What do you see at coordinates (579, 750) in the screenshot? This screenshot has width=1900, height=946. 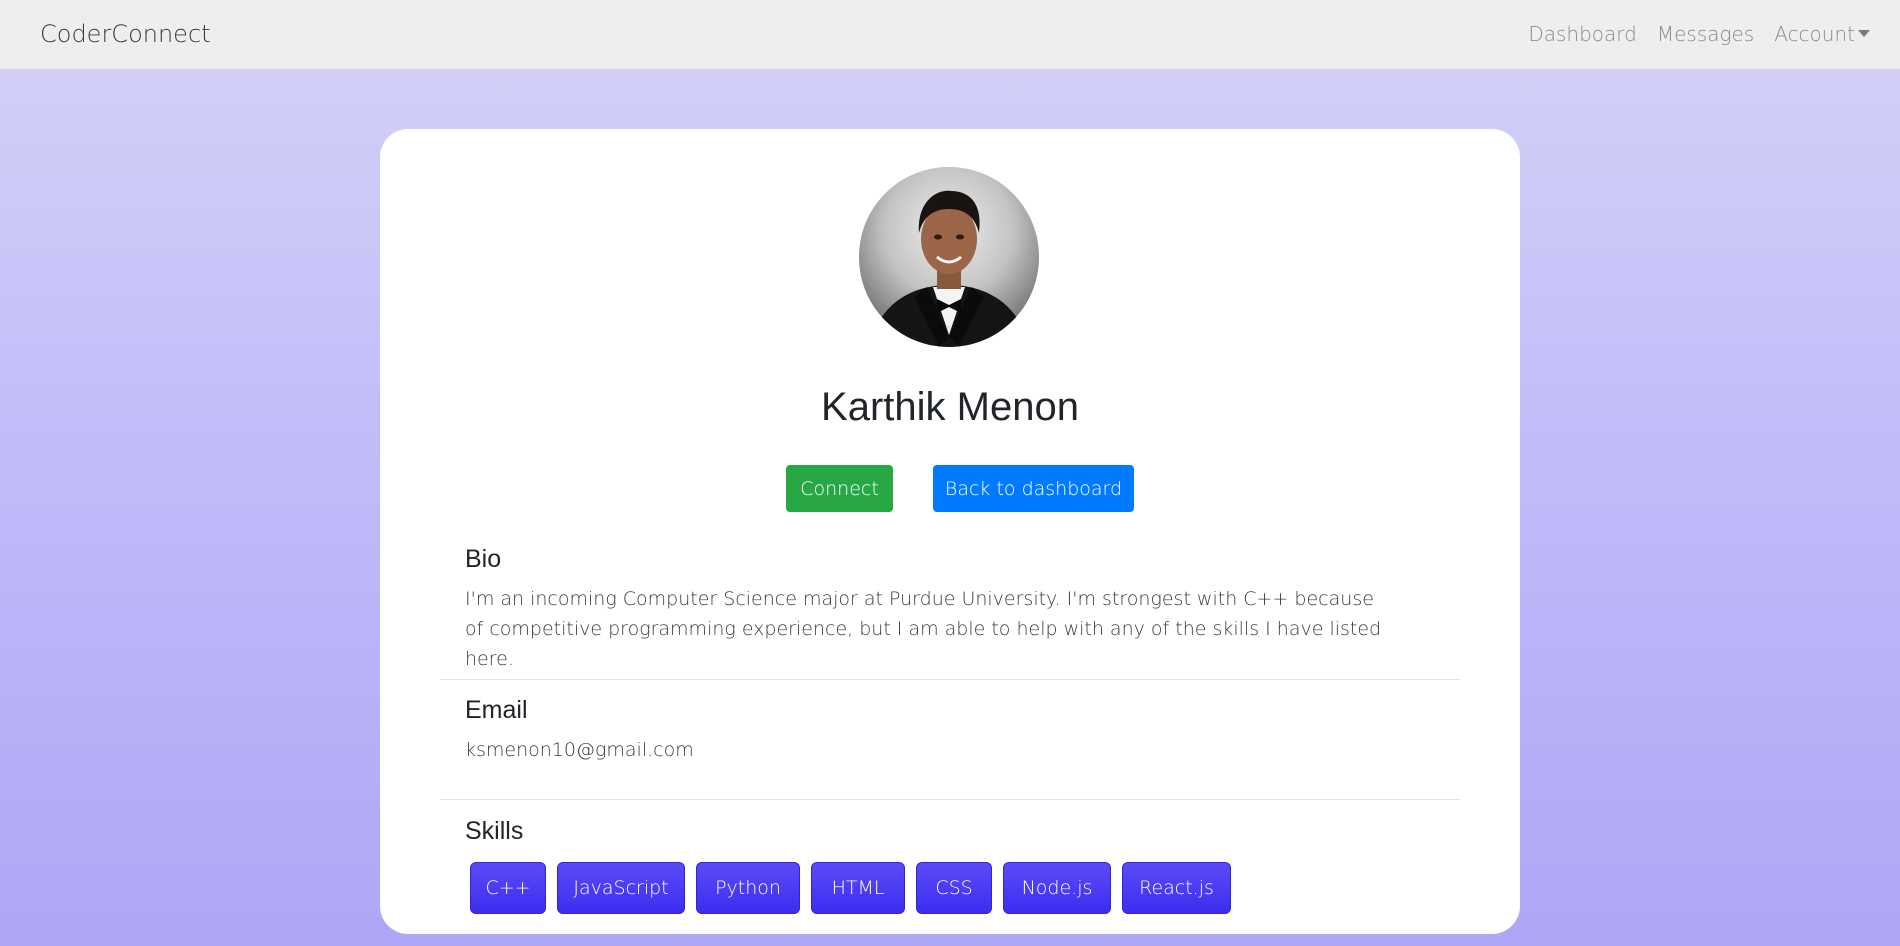 I see `email-value: ksmenon10@gmail.com` at bounding box center [579, 750].